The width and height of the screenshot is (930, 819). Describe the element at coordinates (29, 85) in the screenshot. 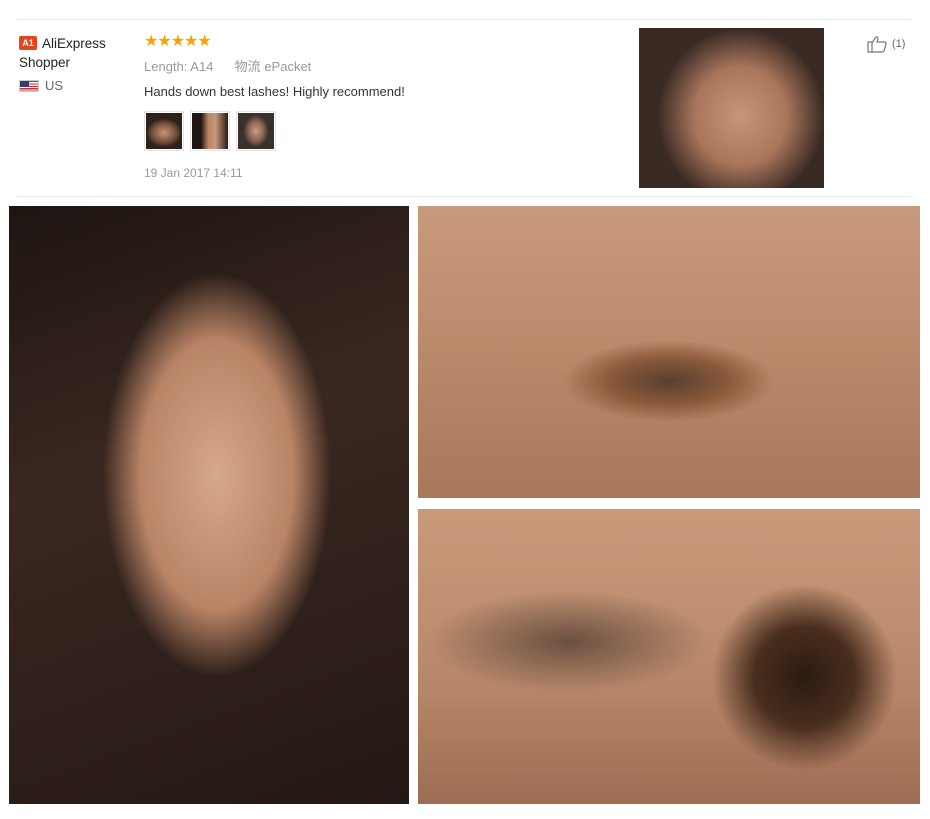

I see `us-flag-icon` at that location.